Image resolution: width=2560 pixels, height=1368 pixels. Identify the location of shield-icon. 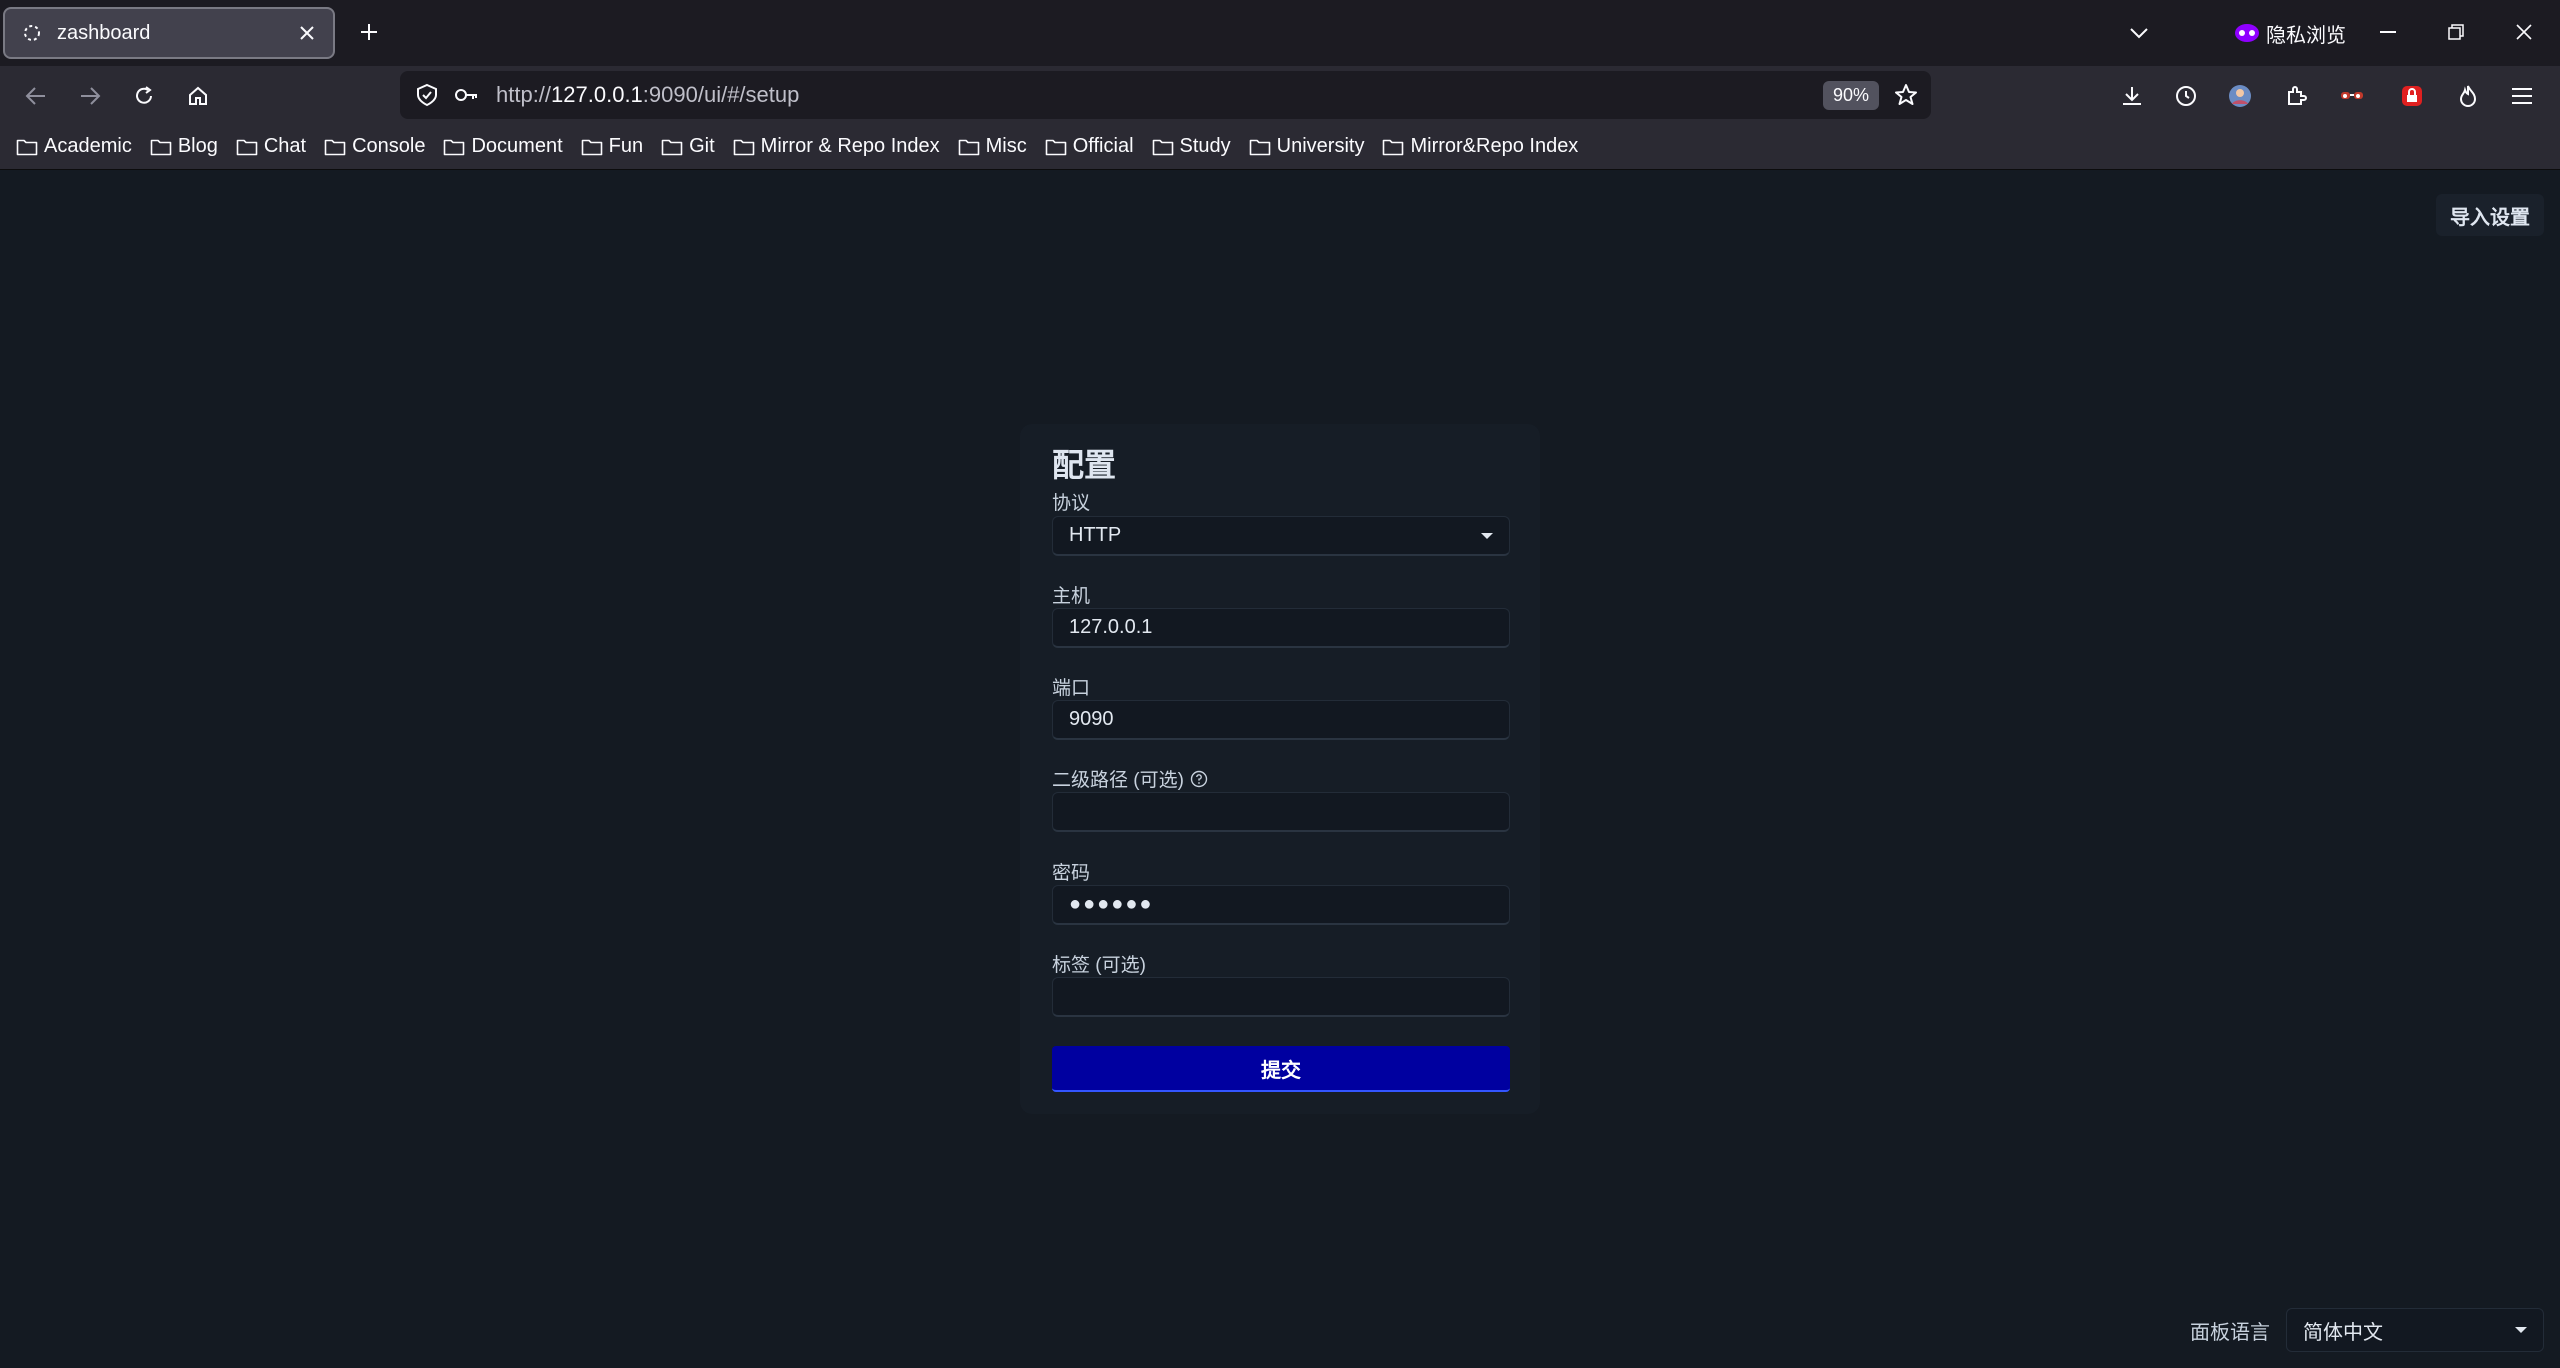
(427, 95).